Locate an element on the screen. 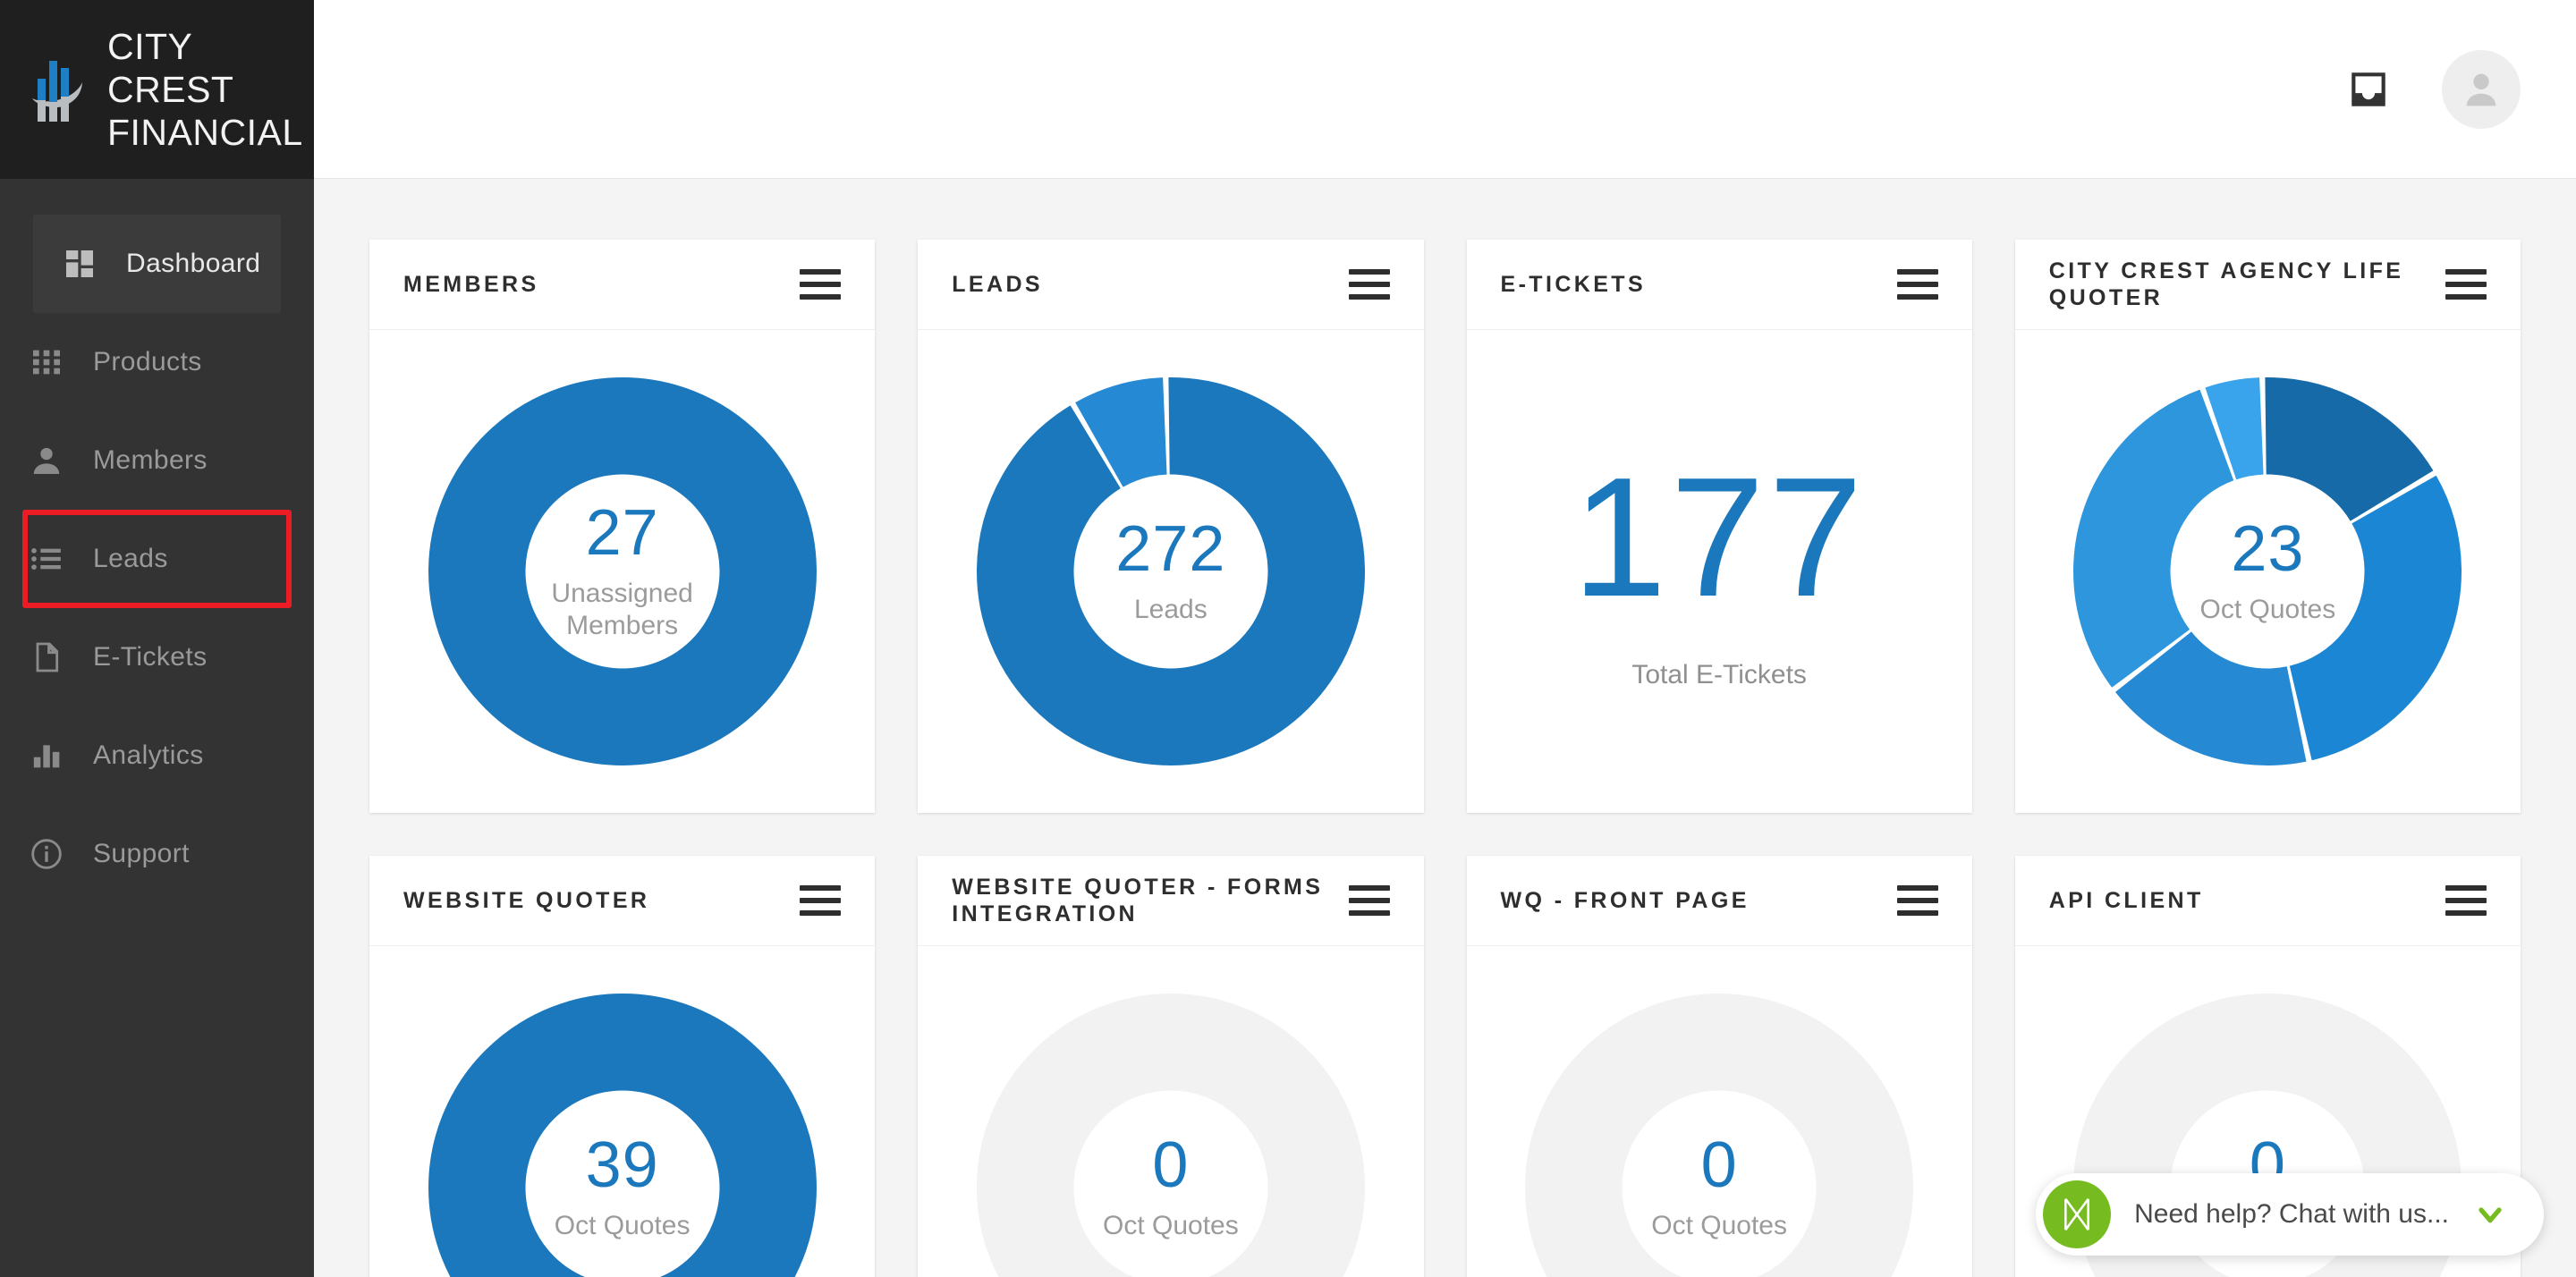 The image size is (2576, 1277). card-header: WEBSITE QUOTER - FORMS INTEGRATION is located at coordinates (1171, 901).